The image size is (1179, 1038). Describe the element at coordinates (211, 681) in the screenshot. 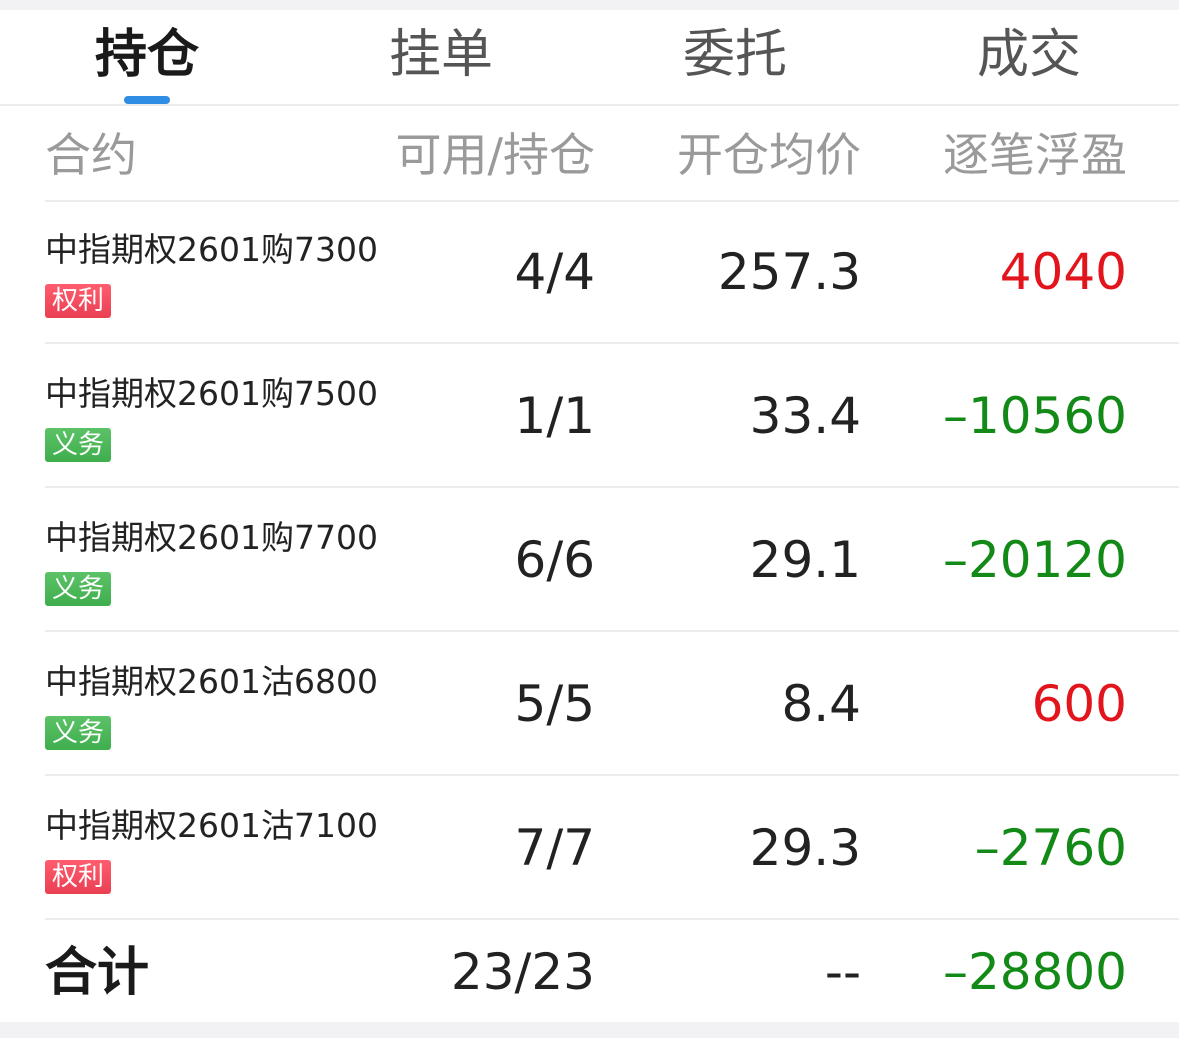

I see `contract-name: 中指期权2601沽6800` at that location.